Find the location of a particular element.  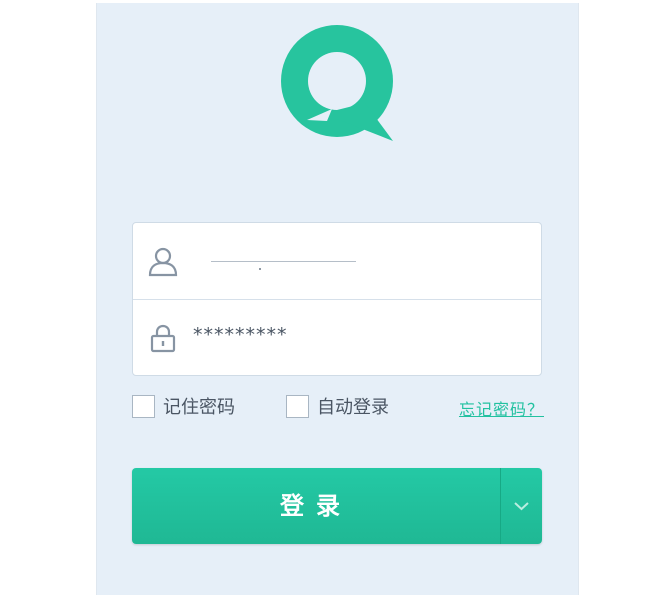

auto-login-checkbox: 自动登录 is located at coordinates (337, 406).